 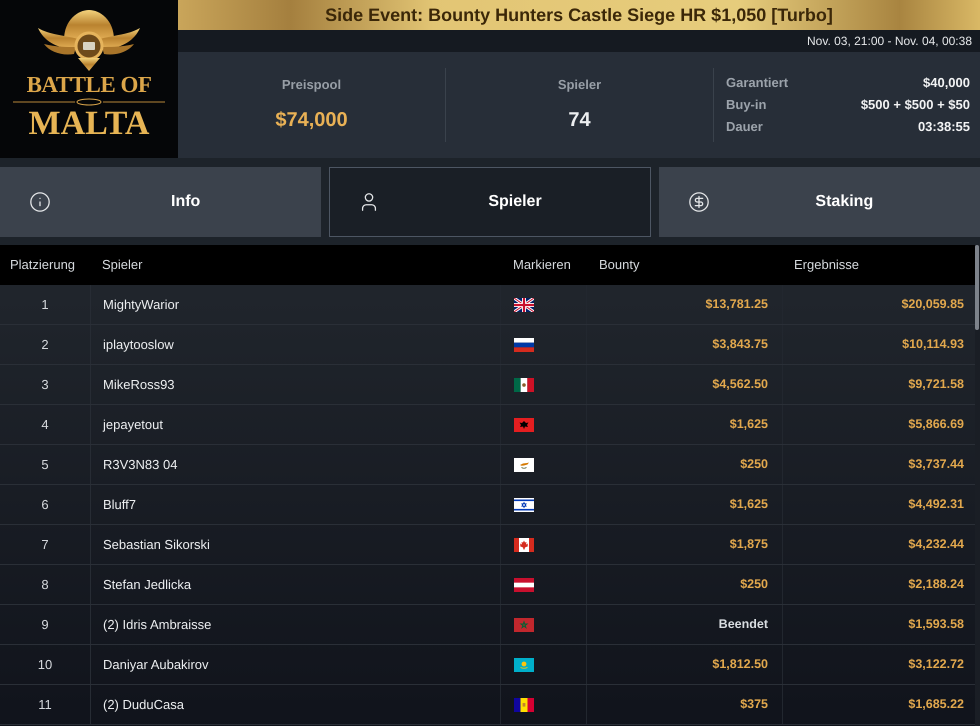 I want to click on table-cell-text: 5, so click(x=45, y=465).